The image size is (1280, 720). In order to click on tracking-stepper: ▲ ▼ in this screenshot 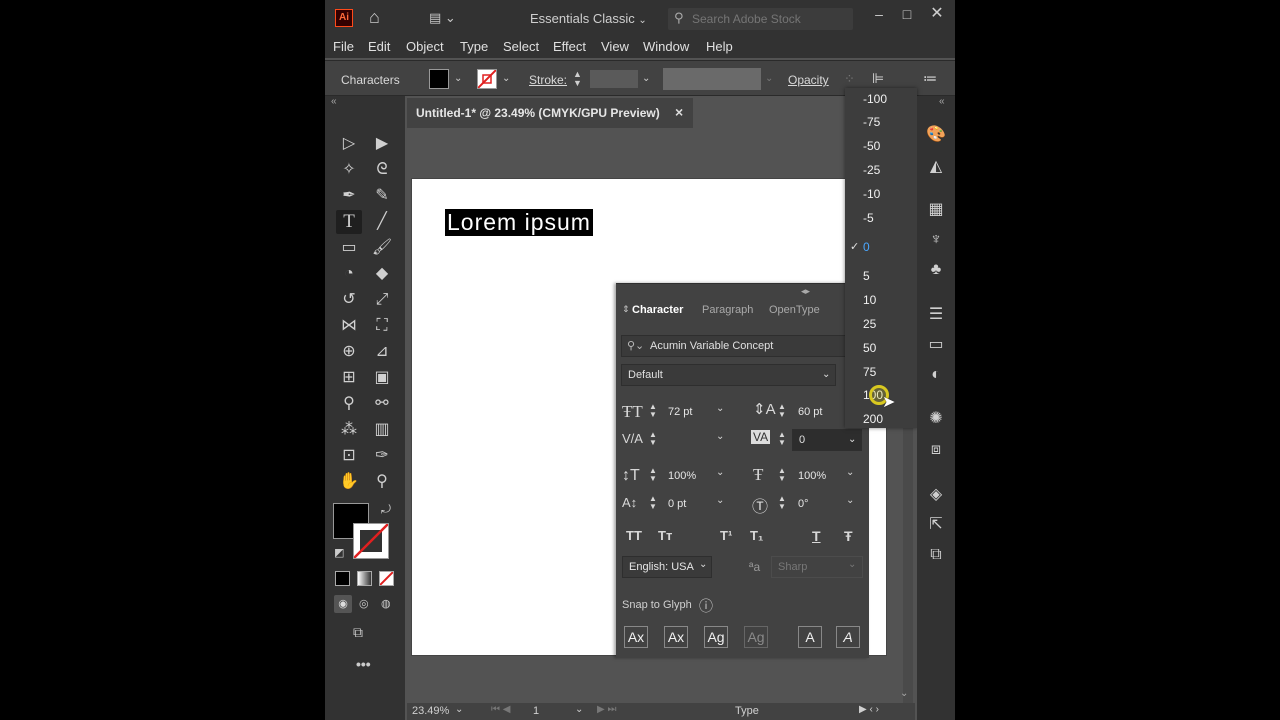, I will do `click(782, 439)`.